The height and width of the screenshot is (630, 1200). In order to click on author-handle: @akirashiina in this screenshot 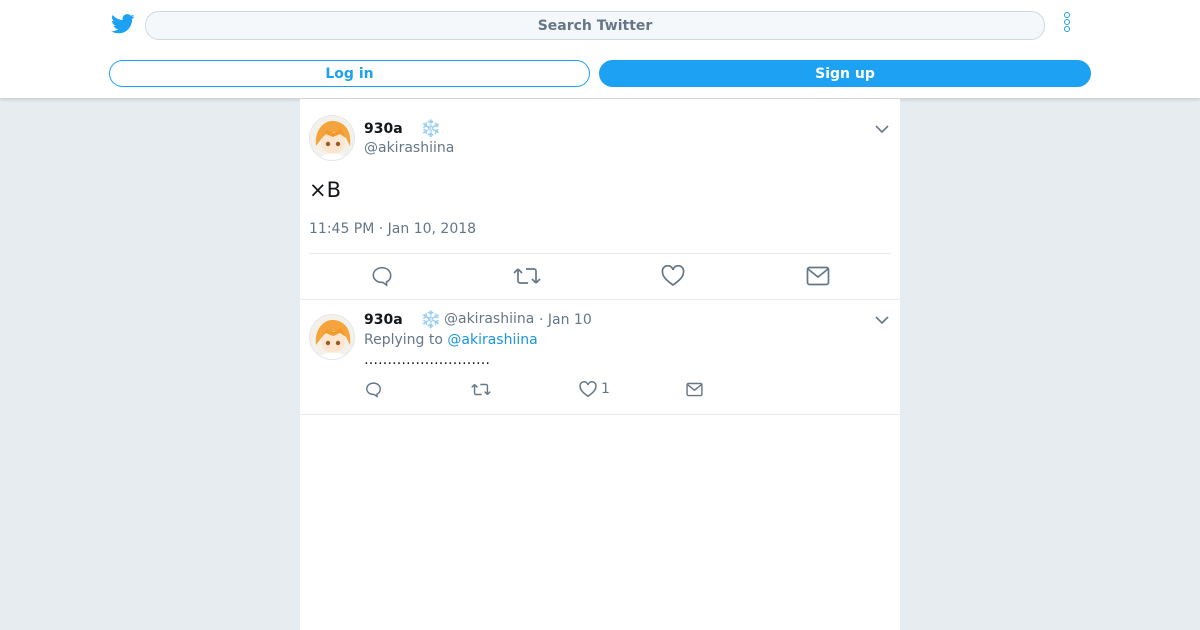, I will do `click(409, 148)`.